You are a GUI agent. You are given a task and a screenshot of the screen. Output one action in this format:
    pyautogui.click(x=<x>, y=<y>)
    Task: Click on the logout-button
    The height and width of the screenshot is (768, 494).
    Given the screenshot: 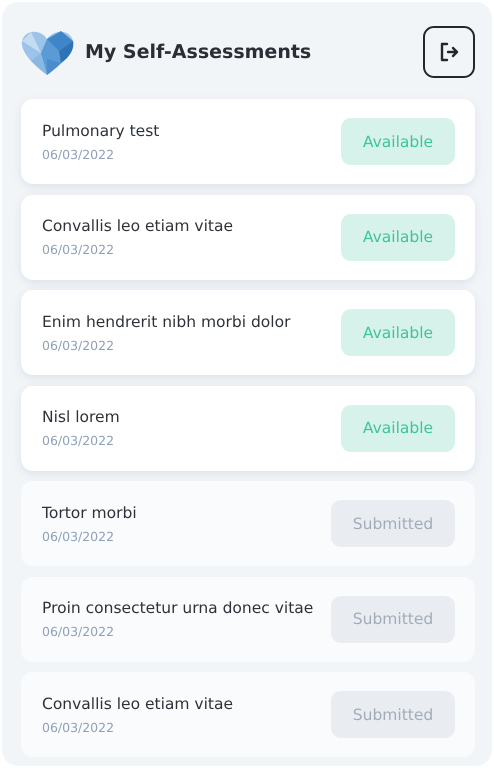 What is the action you would take?
    pyautogui.click(x=449, y=52)
    